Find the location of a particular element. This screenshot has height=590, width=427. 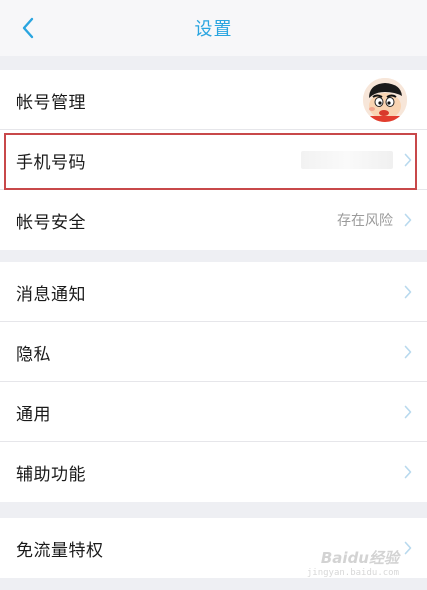

page-title: 设置 is located at coordinates (213, 29).